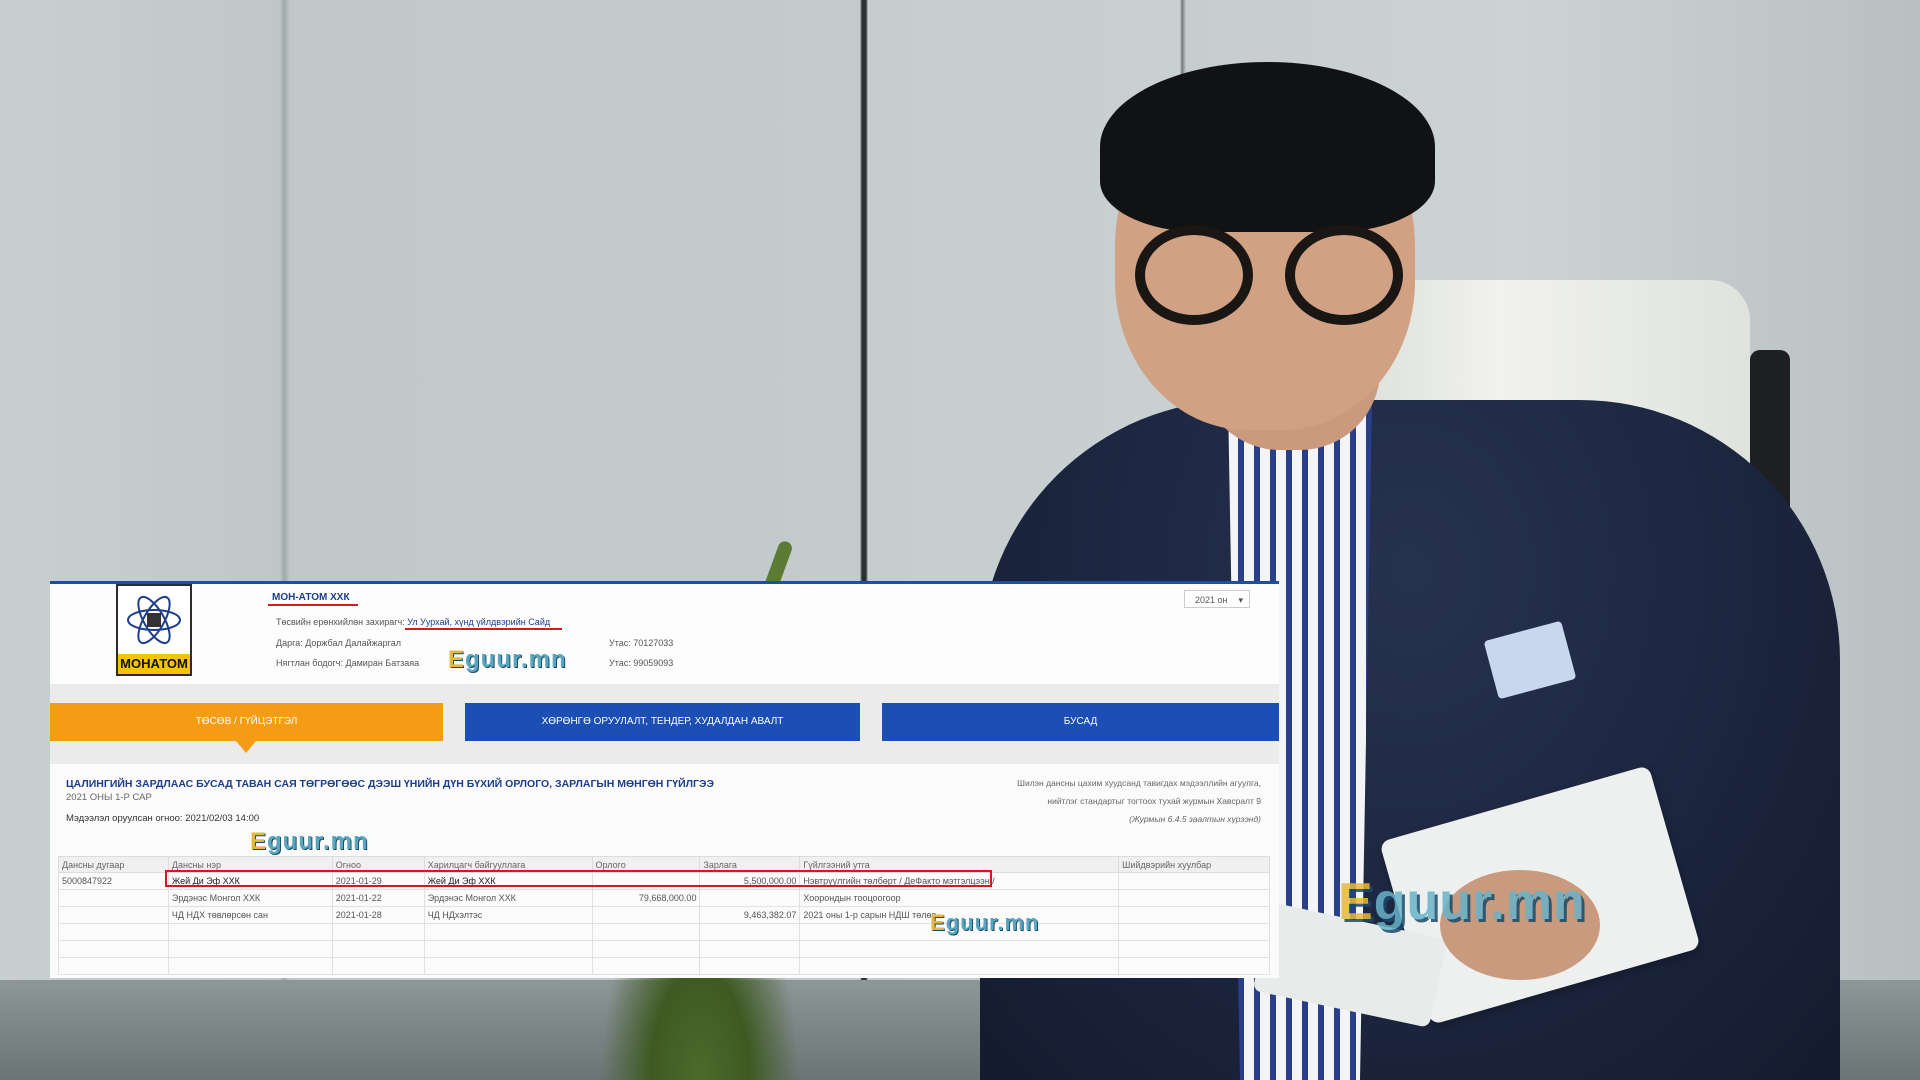 Image resolution: width=1920 pixels, height=1080 pixels. Describe the element at coordinates (1267, 147) in the screenshot. I see `person-hair` at that location.